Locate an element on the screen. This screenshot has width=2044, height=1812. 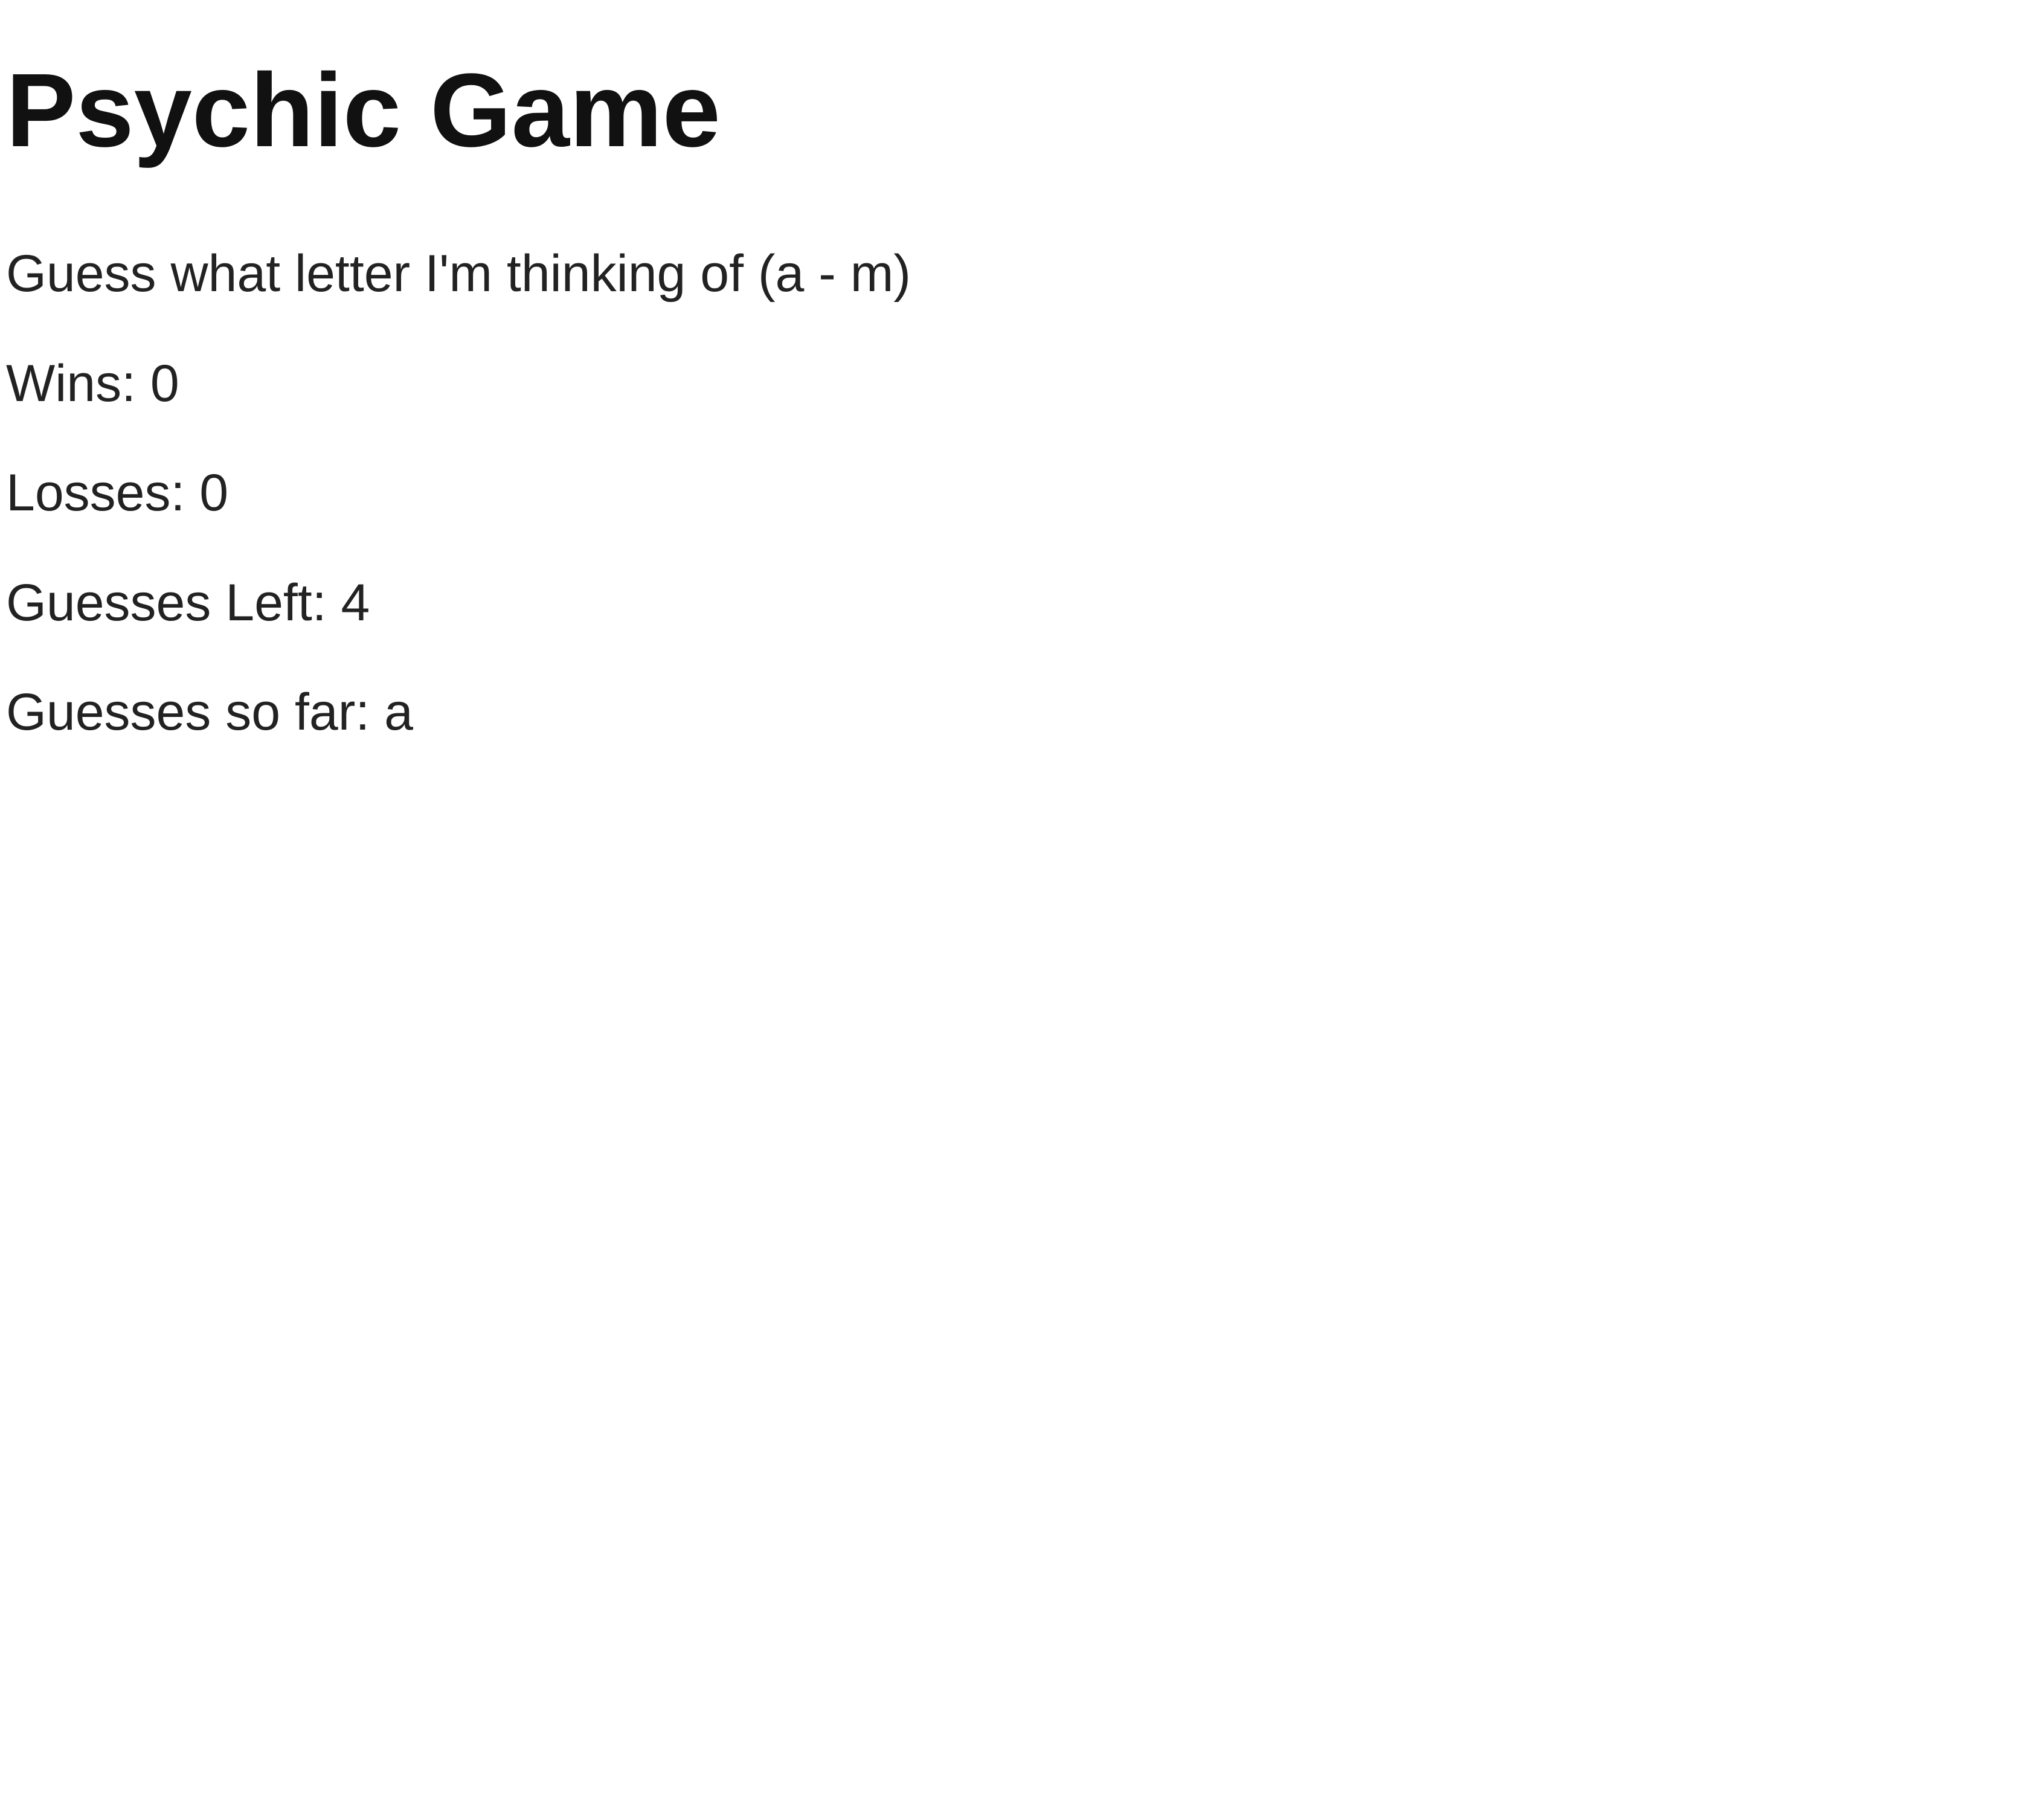
page-title: Psychic Game is located at coordinates (364, 110).